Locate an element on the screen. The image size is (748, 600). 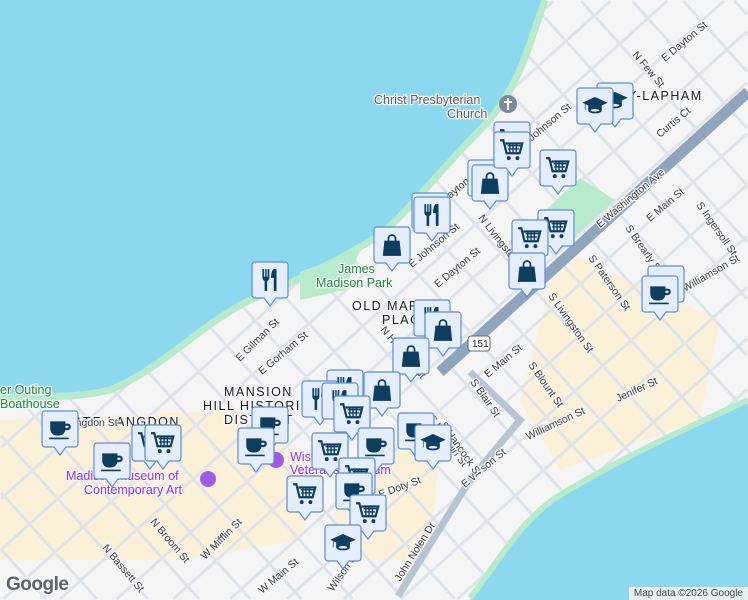
google-logo: Google is located at coordinates (37, 584).